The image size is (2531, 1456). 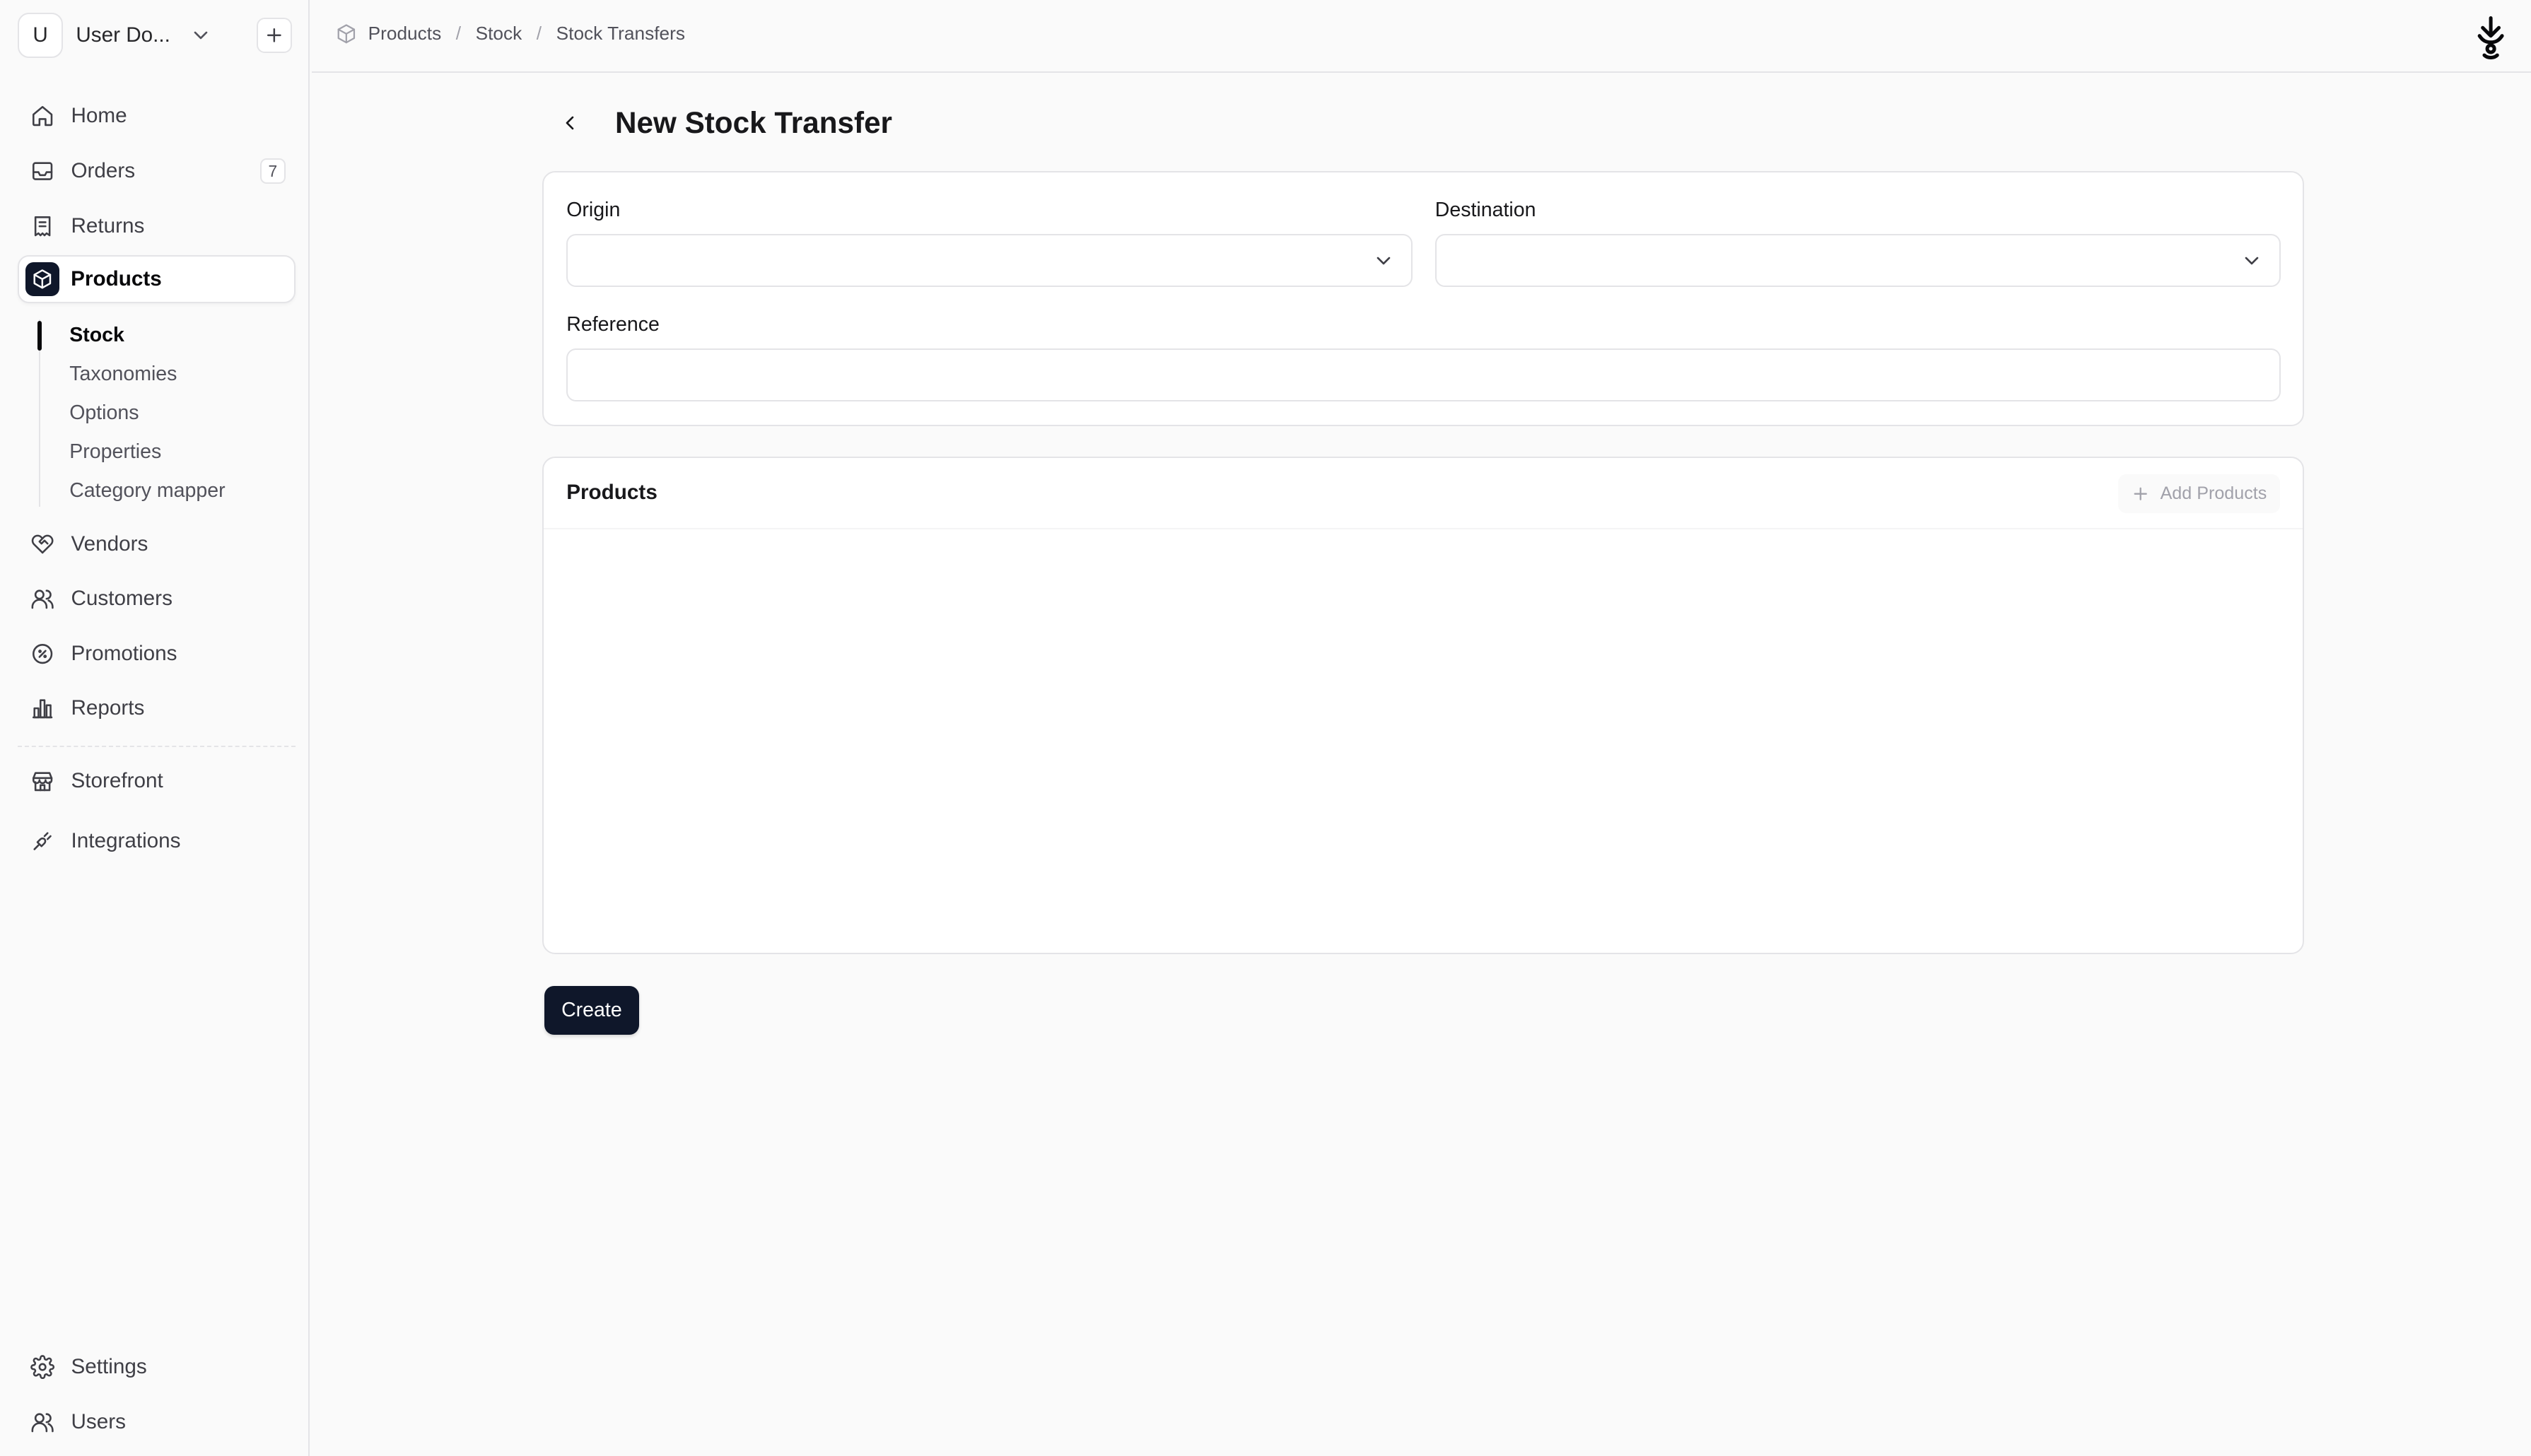 What do you see at coordinates (157, 1423) in the screenshot?
I see `nav-users: Users` at bounding box center [157, 1423].